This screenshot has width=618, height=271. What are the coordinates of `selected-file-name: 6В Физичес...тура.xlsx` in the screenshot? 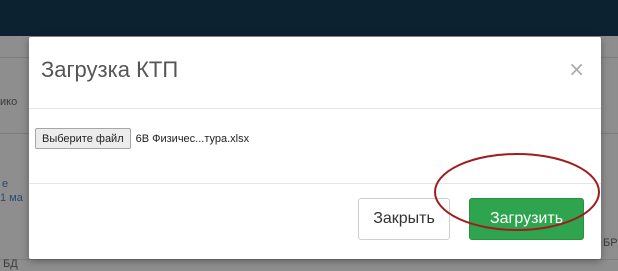 It's located at (192, 138).